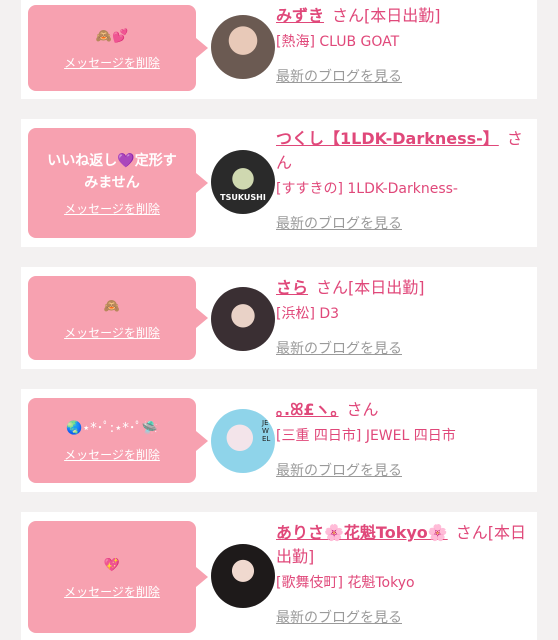 The height and width of the screenshot is (640, 558). Describe the element at coordinates (118, 440) in the screenshot. I see `message-bubble: 🌏⋆*･ﾟ:⋆*･ﾟ🛸 メッセージを削除` at that location.